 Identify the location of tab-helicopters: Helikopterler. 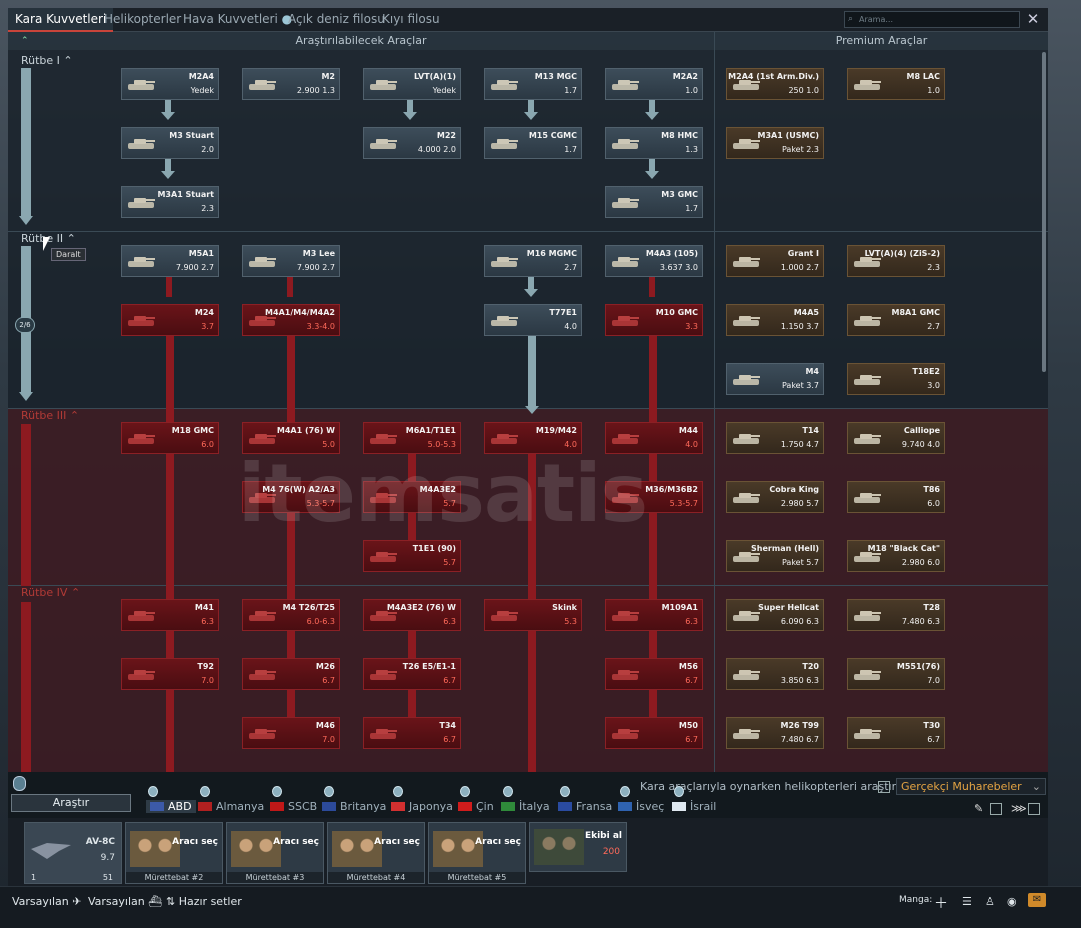
(142, 20).